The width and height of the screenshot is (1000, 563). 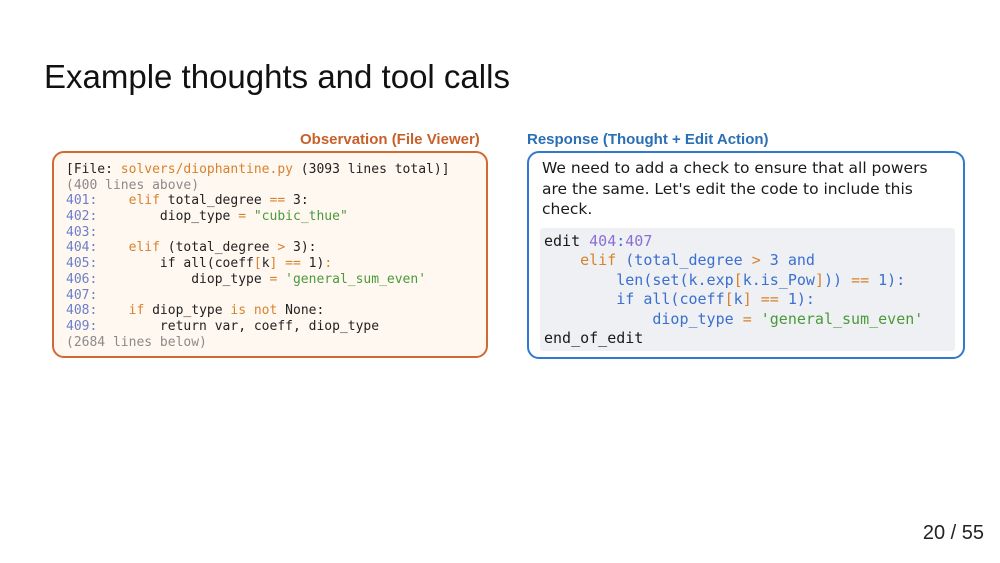 I want to click on line-number: 404:, so click(x=82, y=248).